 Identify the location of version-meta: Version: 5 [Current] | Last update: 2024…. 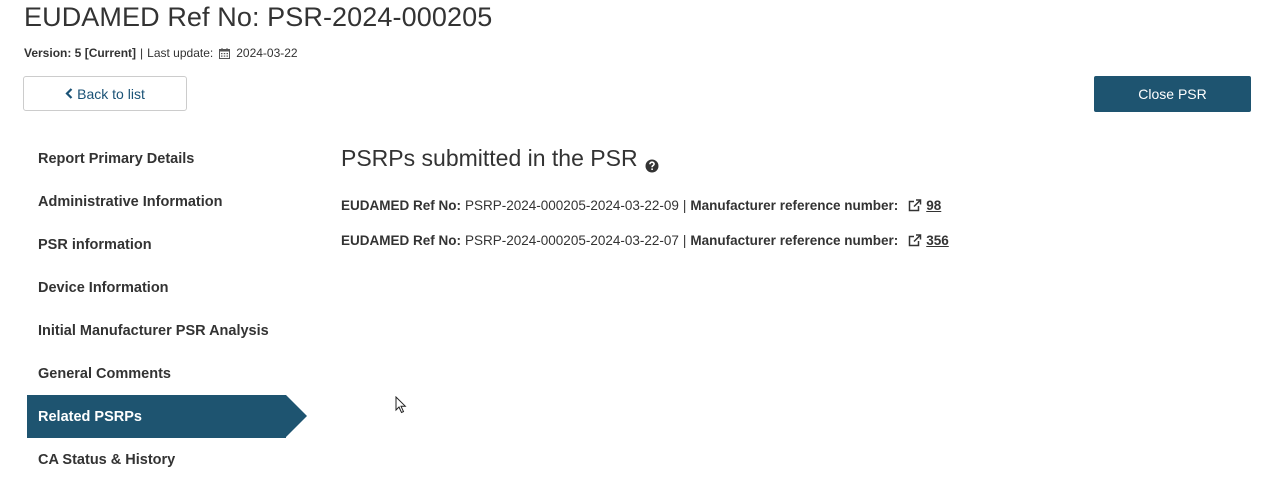
(161, 53).